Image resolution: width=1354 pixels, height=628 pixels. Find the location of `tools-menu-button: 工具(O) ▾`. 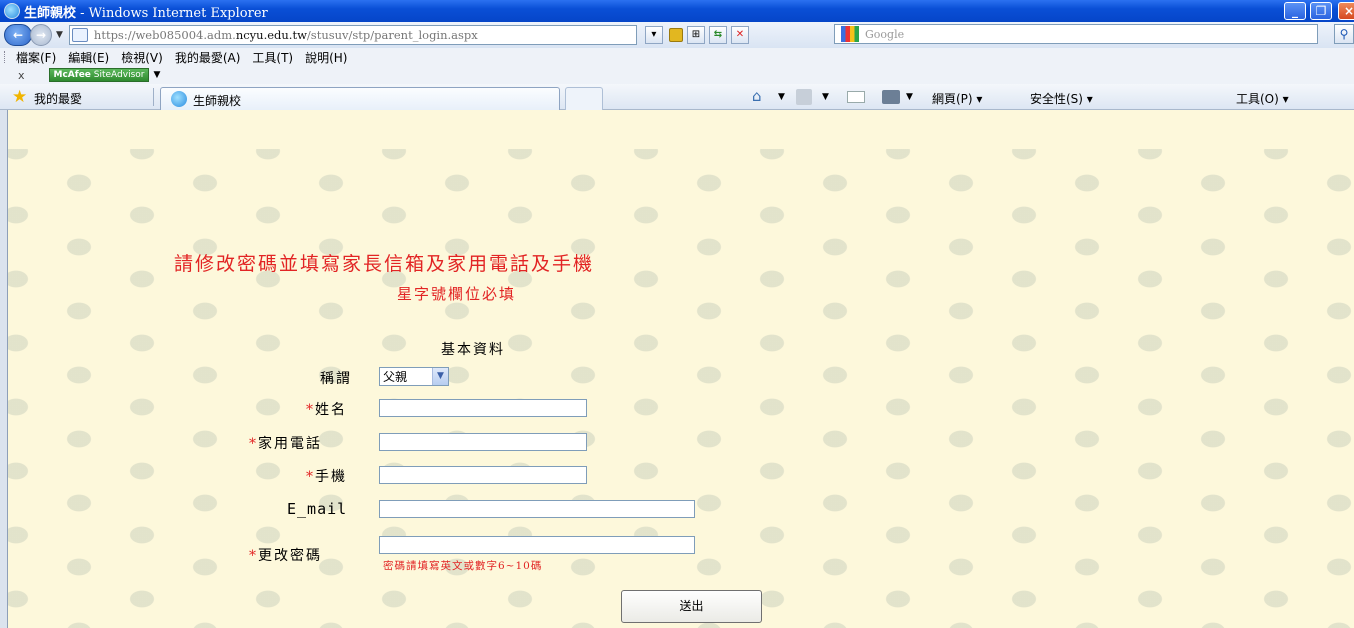

tools-menu-button: 工具(O) ▾ is located at coordinates (1262, 98).